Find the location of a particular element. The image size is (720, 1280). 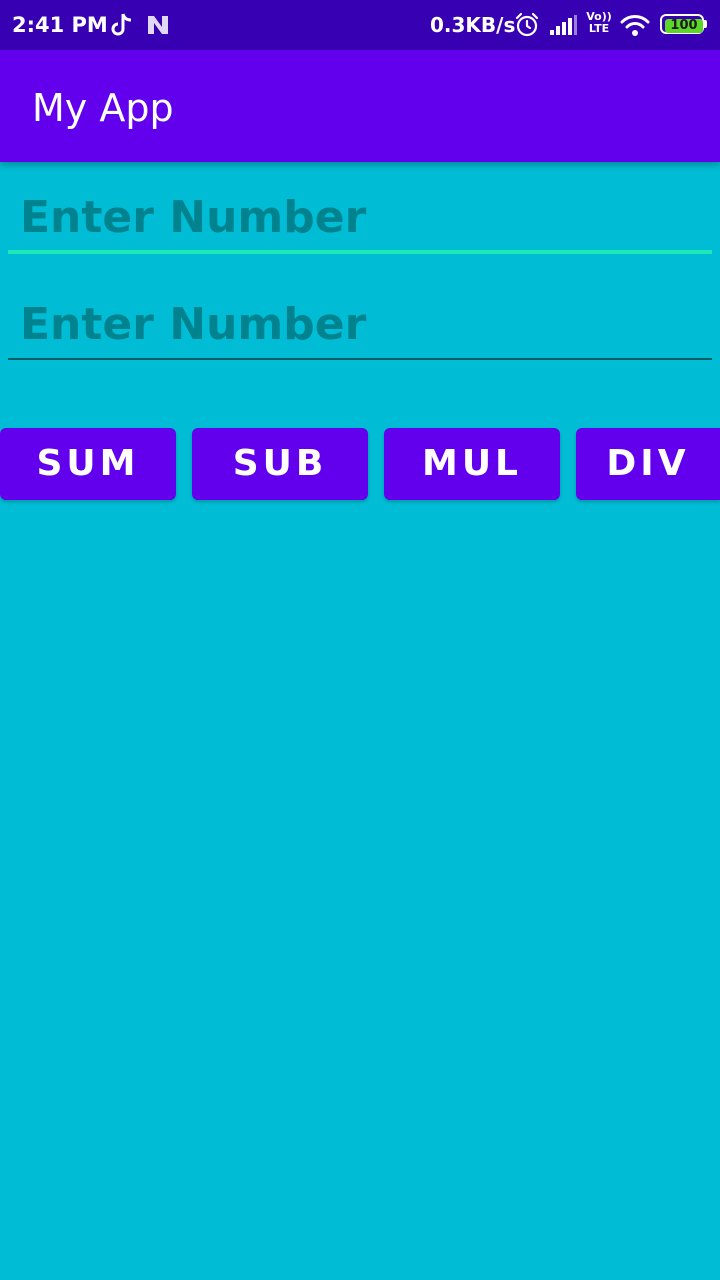

status-bar: 2:41 PM 0.3KB/s Vo)) LTE 100 is located at coordinates (360, 25).